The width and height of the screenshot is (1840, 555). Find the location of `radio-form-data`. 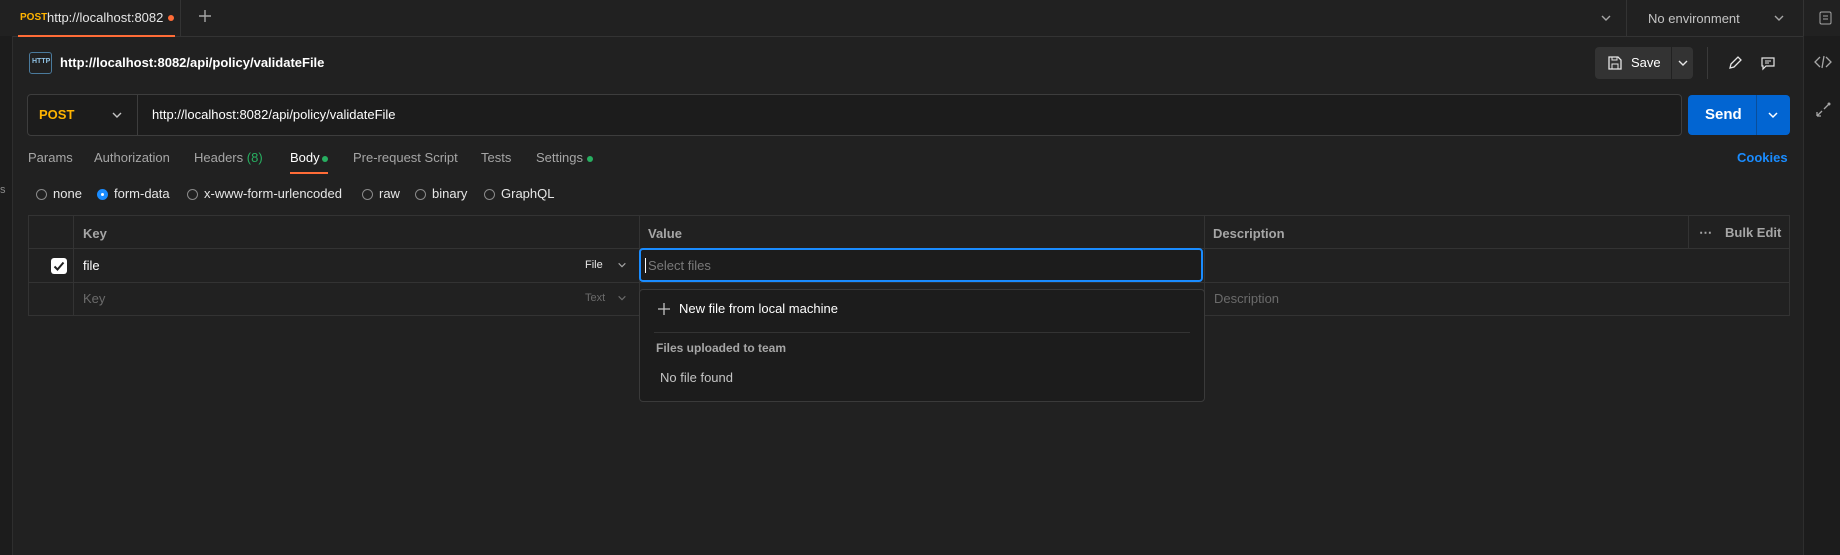

radio-form-data is located at coordinates (102, 194).